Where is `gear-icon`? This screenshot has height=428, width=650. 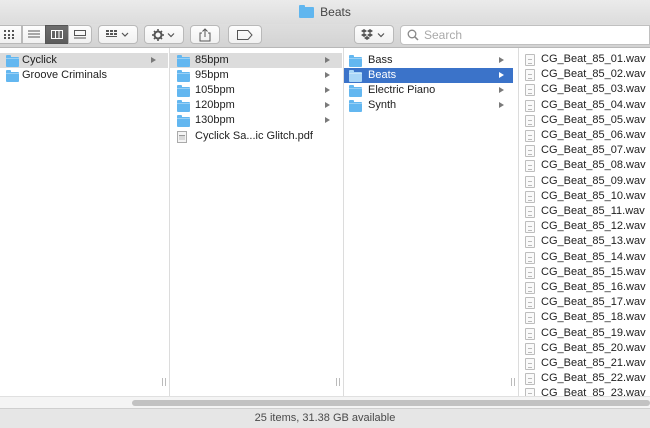
gear-icon is located at coordinates (163, 34).